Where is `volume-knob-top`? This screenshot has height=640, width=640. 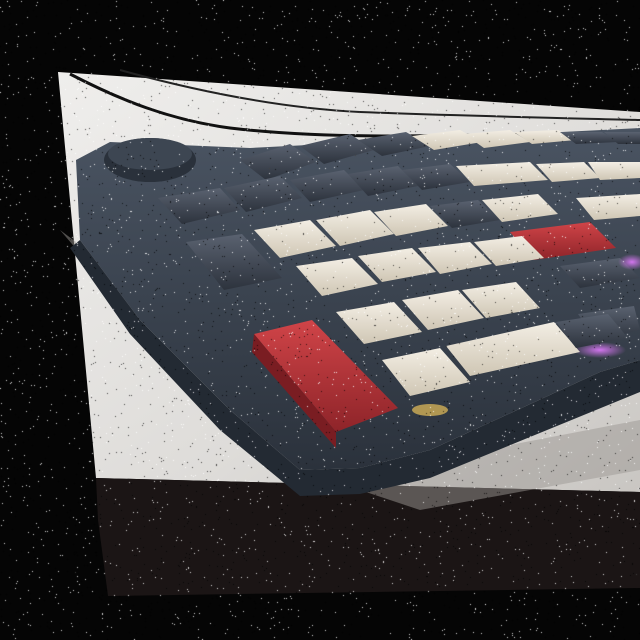
volume-knob-top is located at coordinates (150, 154).